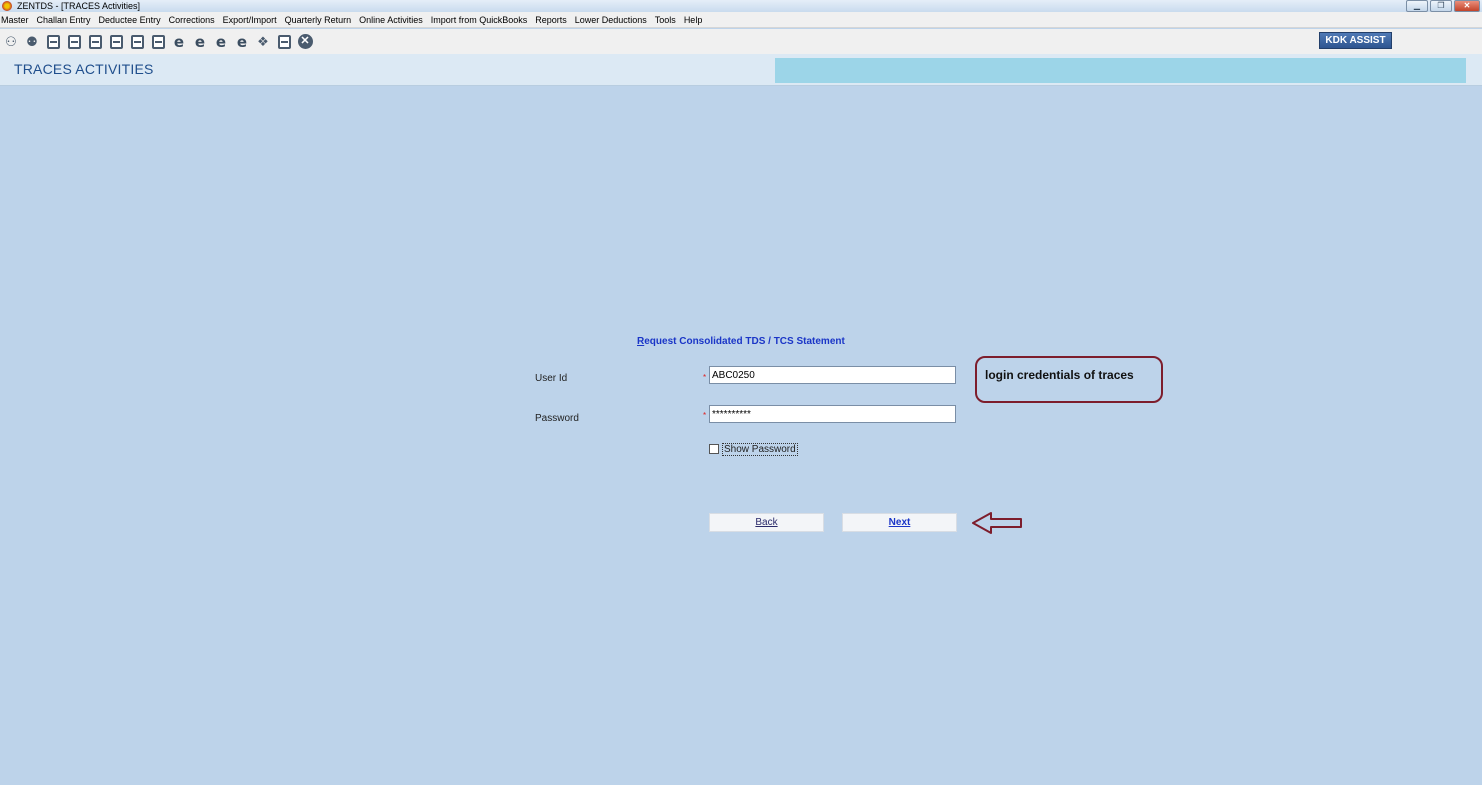  Describe the element at coordinates (11, 42) in the screenshot. I see `masters-icon: ⚇` at that location.